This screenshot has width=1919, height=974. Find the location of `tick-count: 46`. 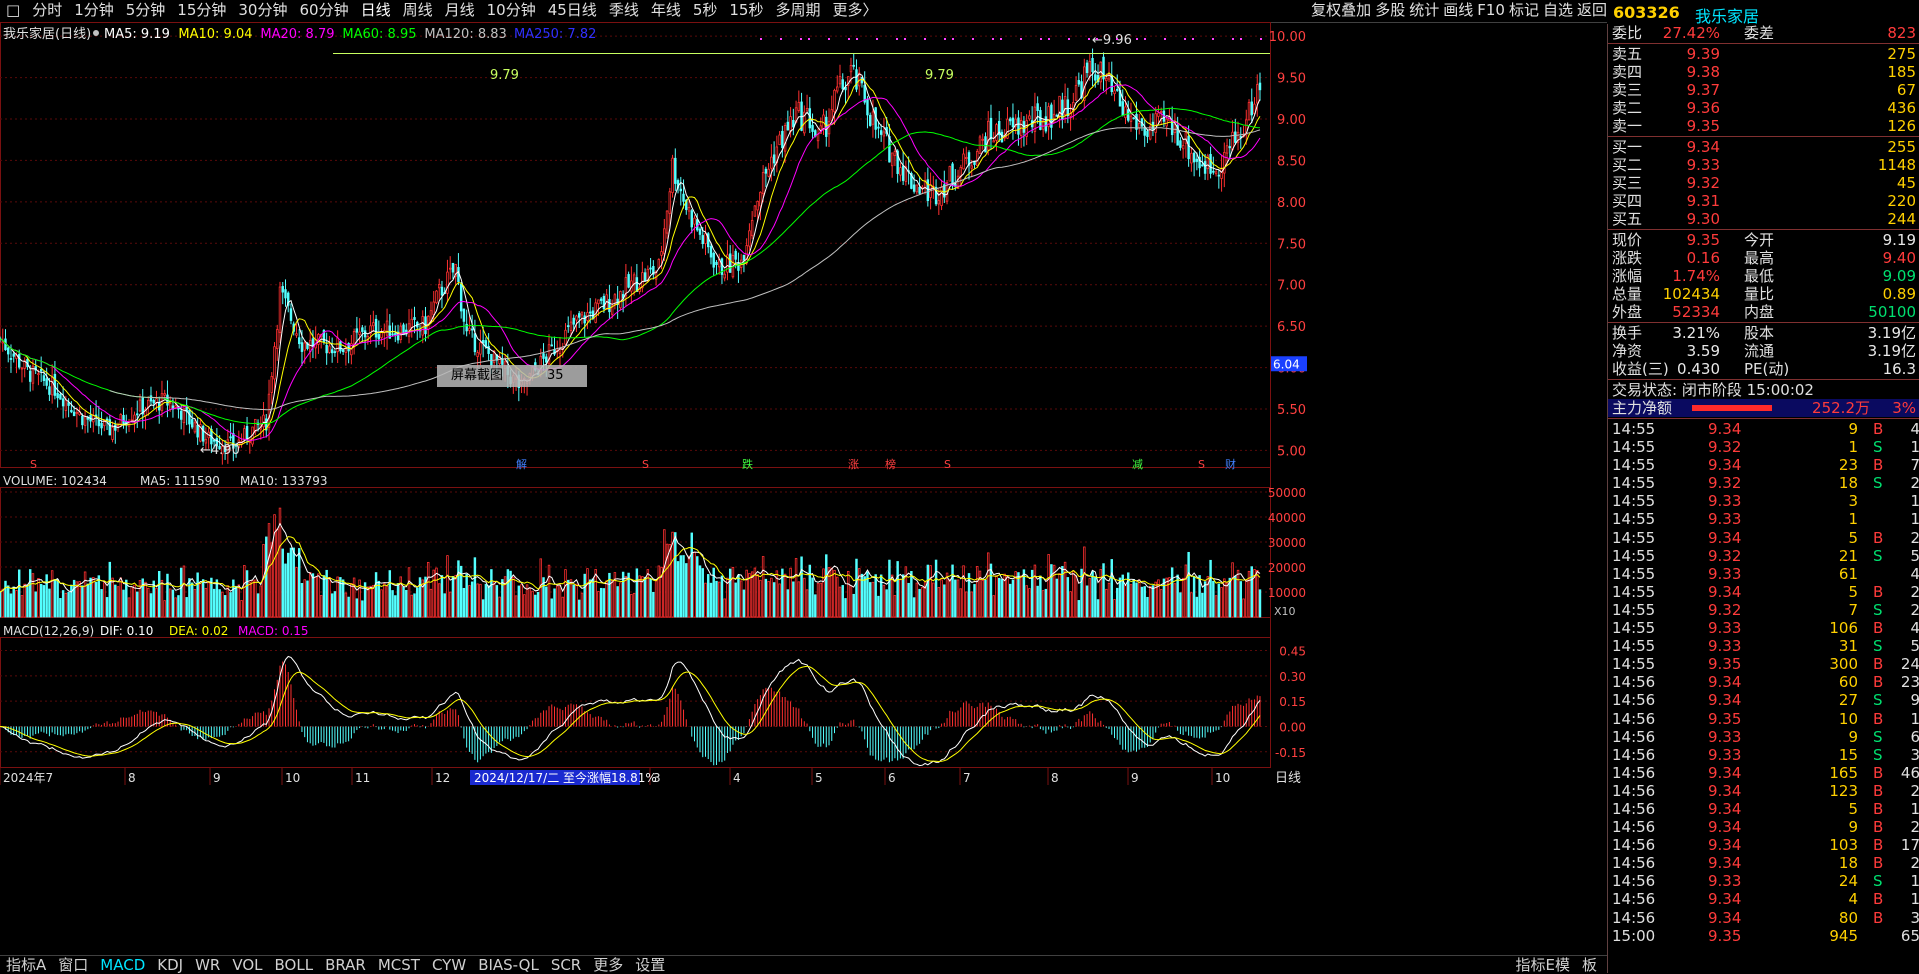

tick-count: 46 is located at coordinates (1909, 772).